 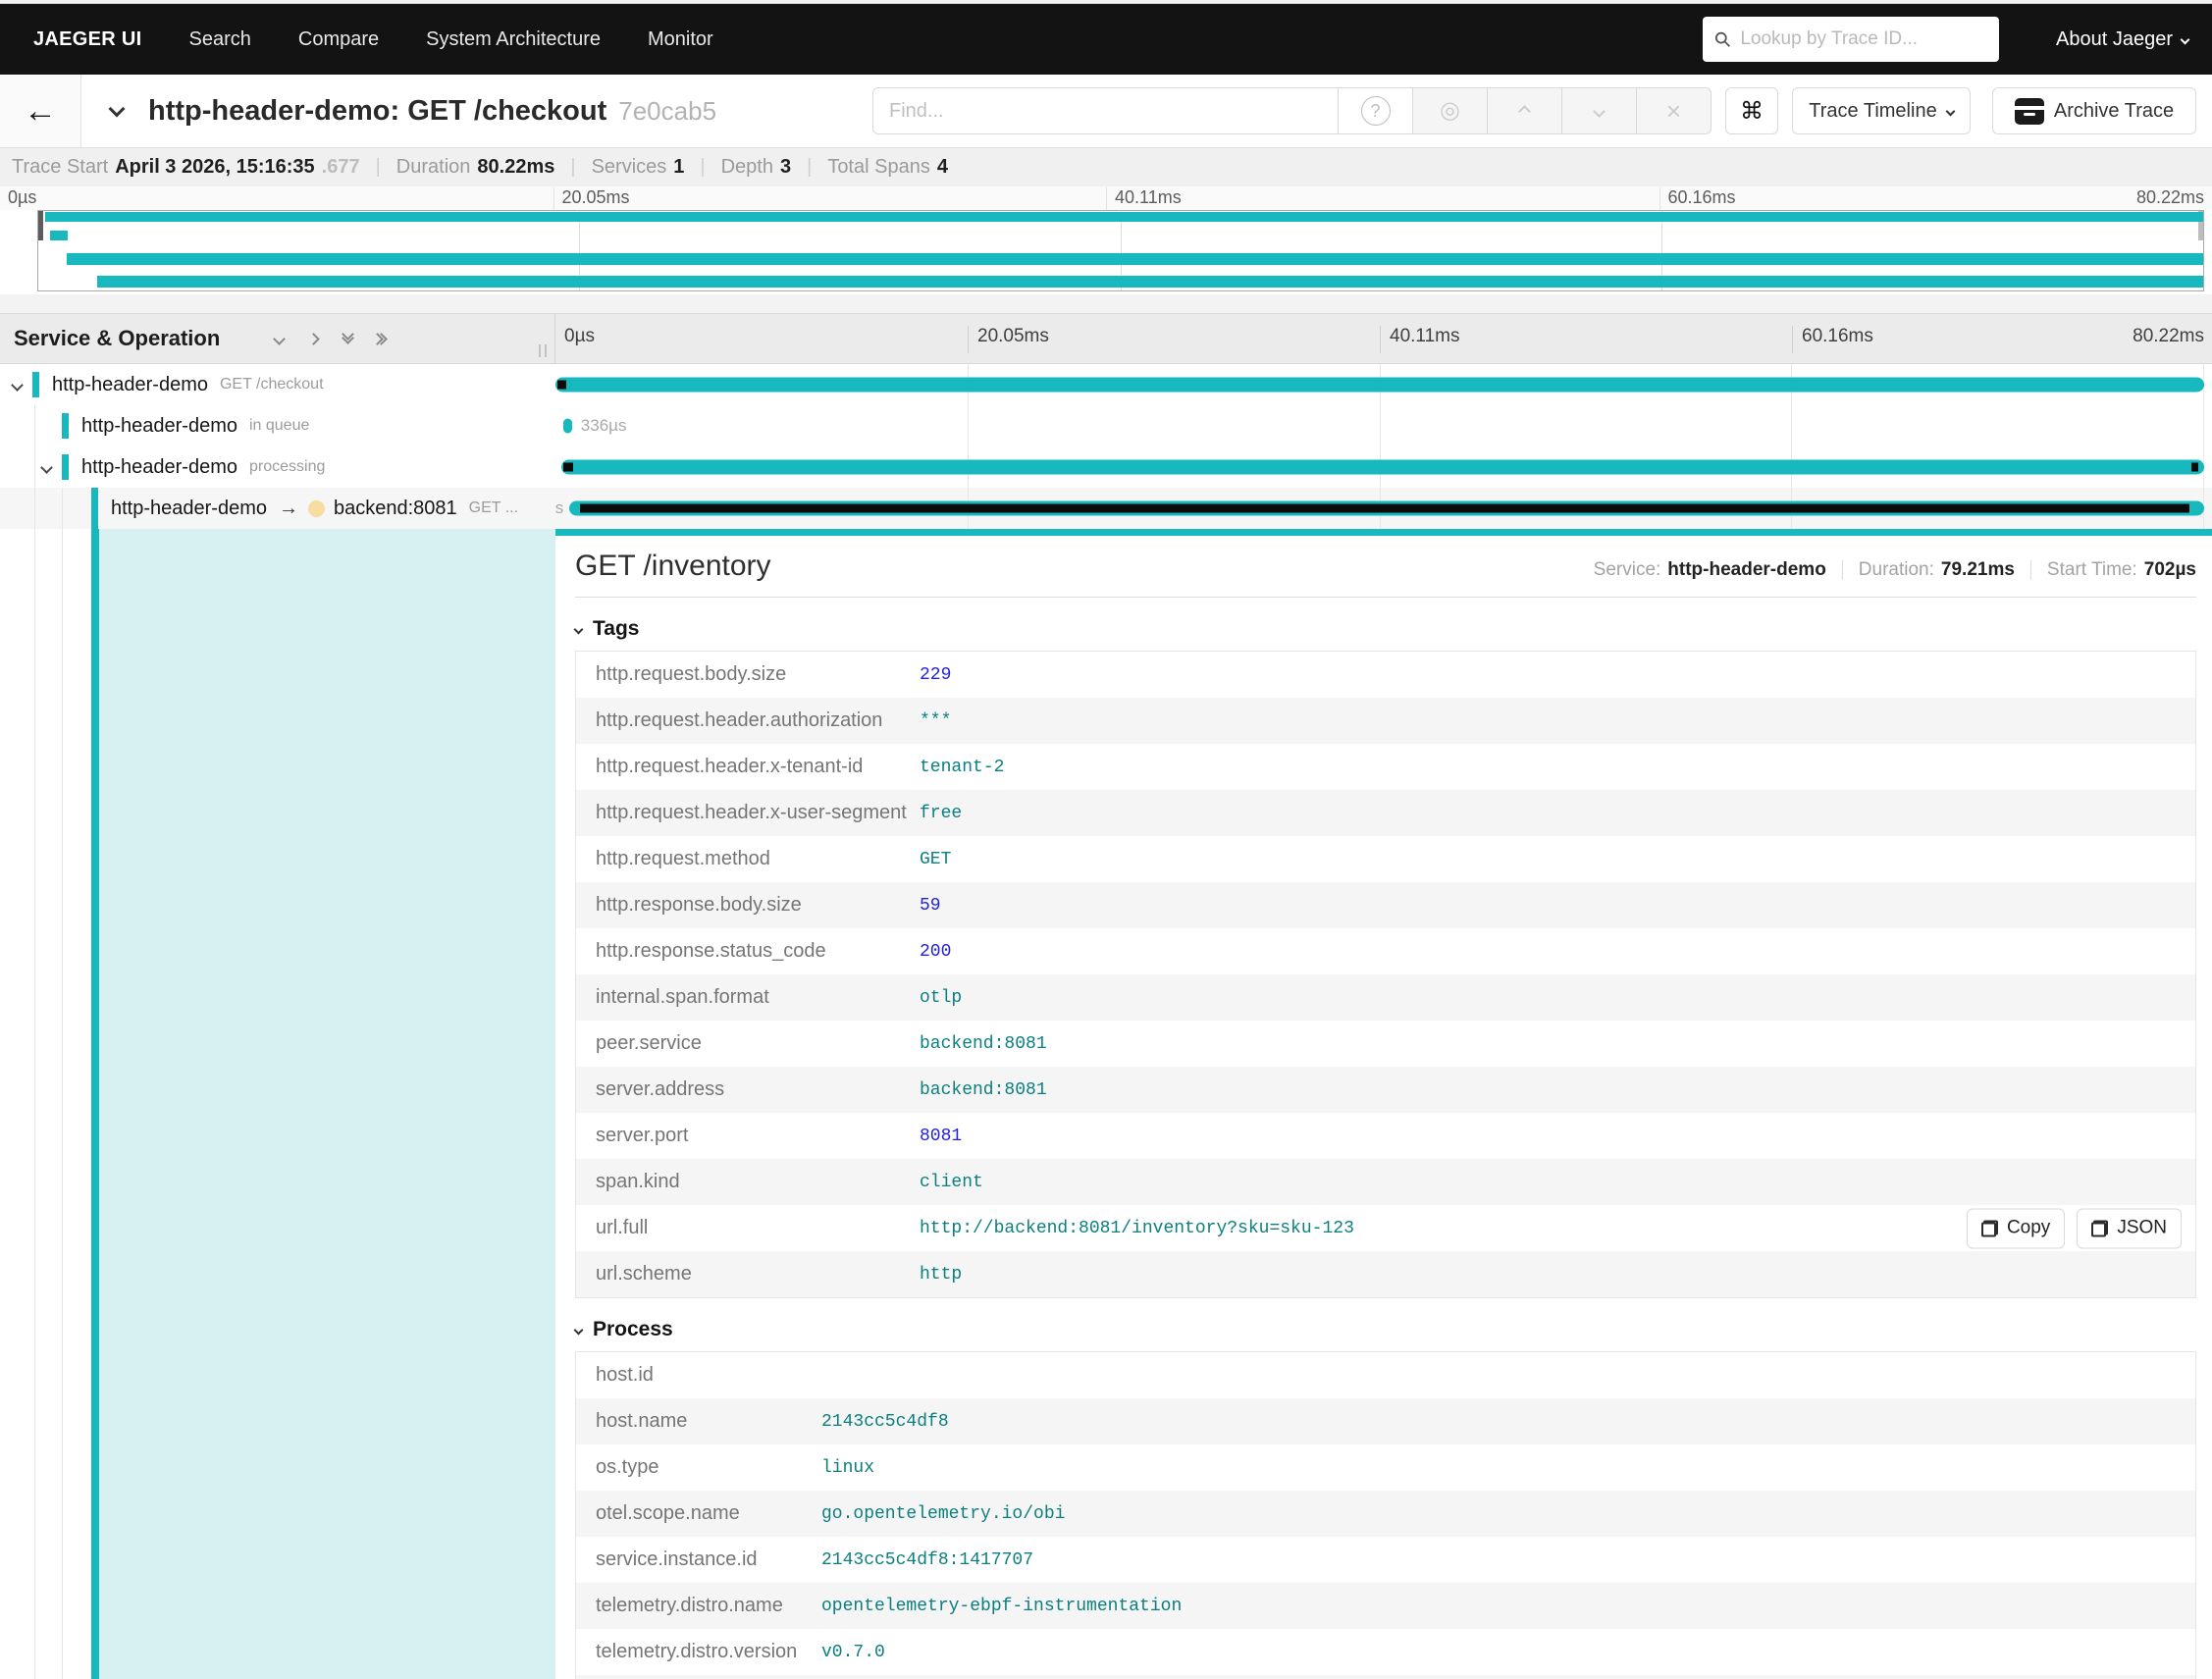 I want to click on search-icon, so click(x=1722, y=39).